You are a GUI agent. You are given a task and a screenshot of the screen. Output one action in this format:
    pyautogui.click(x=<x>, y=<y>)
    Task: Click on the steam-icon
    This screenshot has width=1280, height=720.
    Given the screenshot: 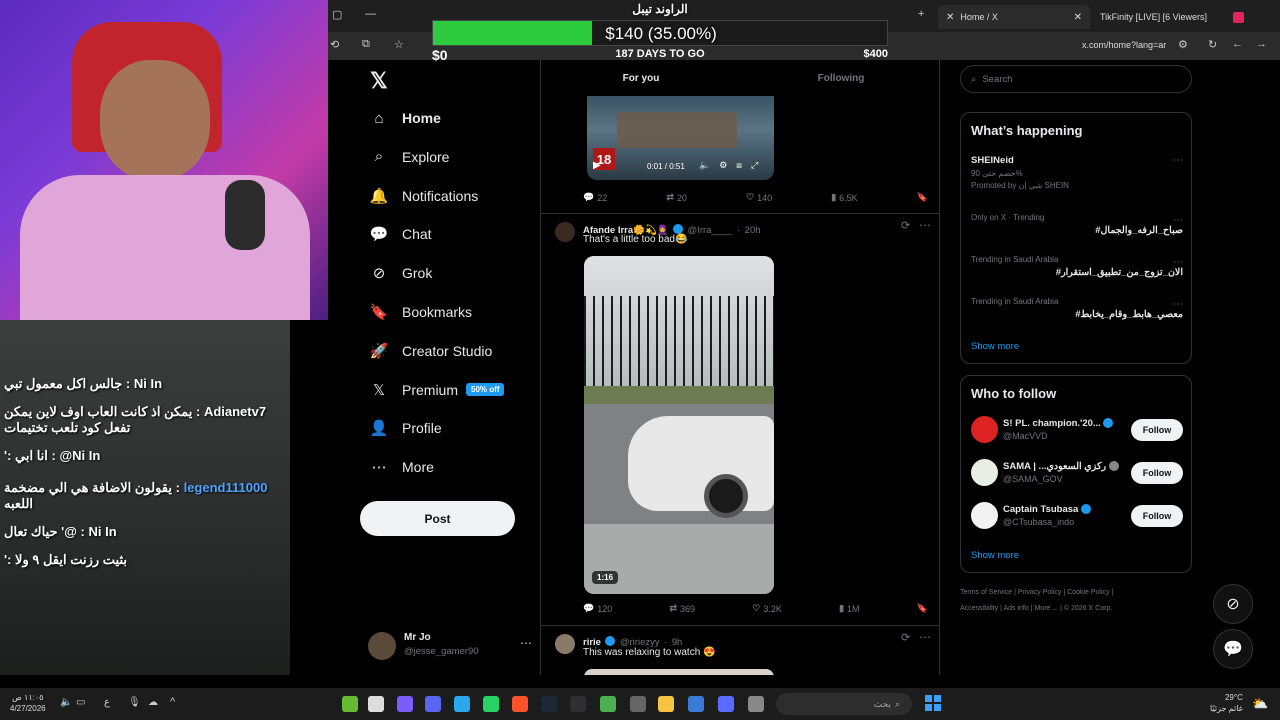 What is the action you would take?
    pyautogui.click(x=549, y=704)
    